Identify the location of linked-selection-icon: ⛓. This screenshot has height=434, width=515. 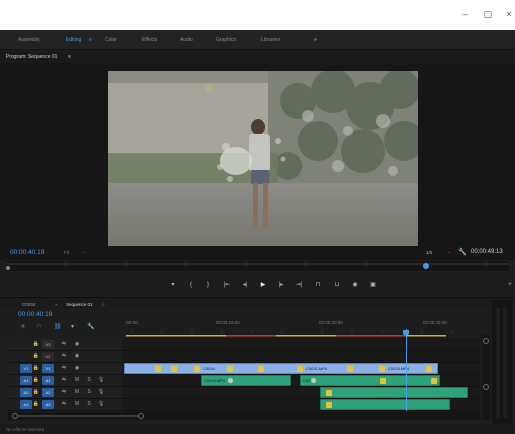
(58, 326).